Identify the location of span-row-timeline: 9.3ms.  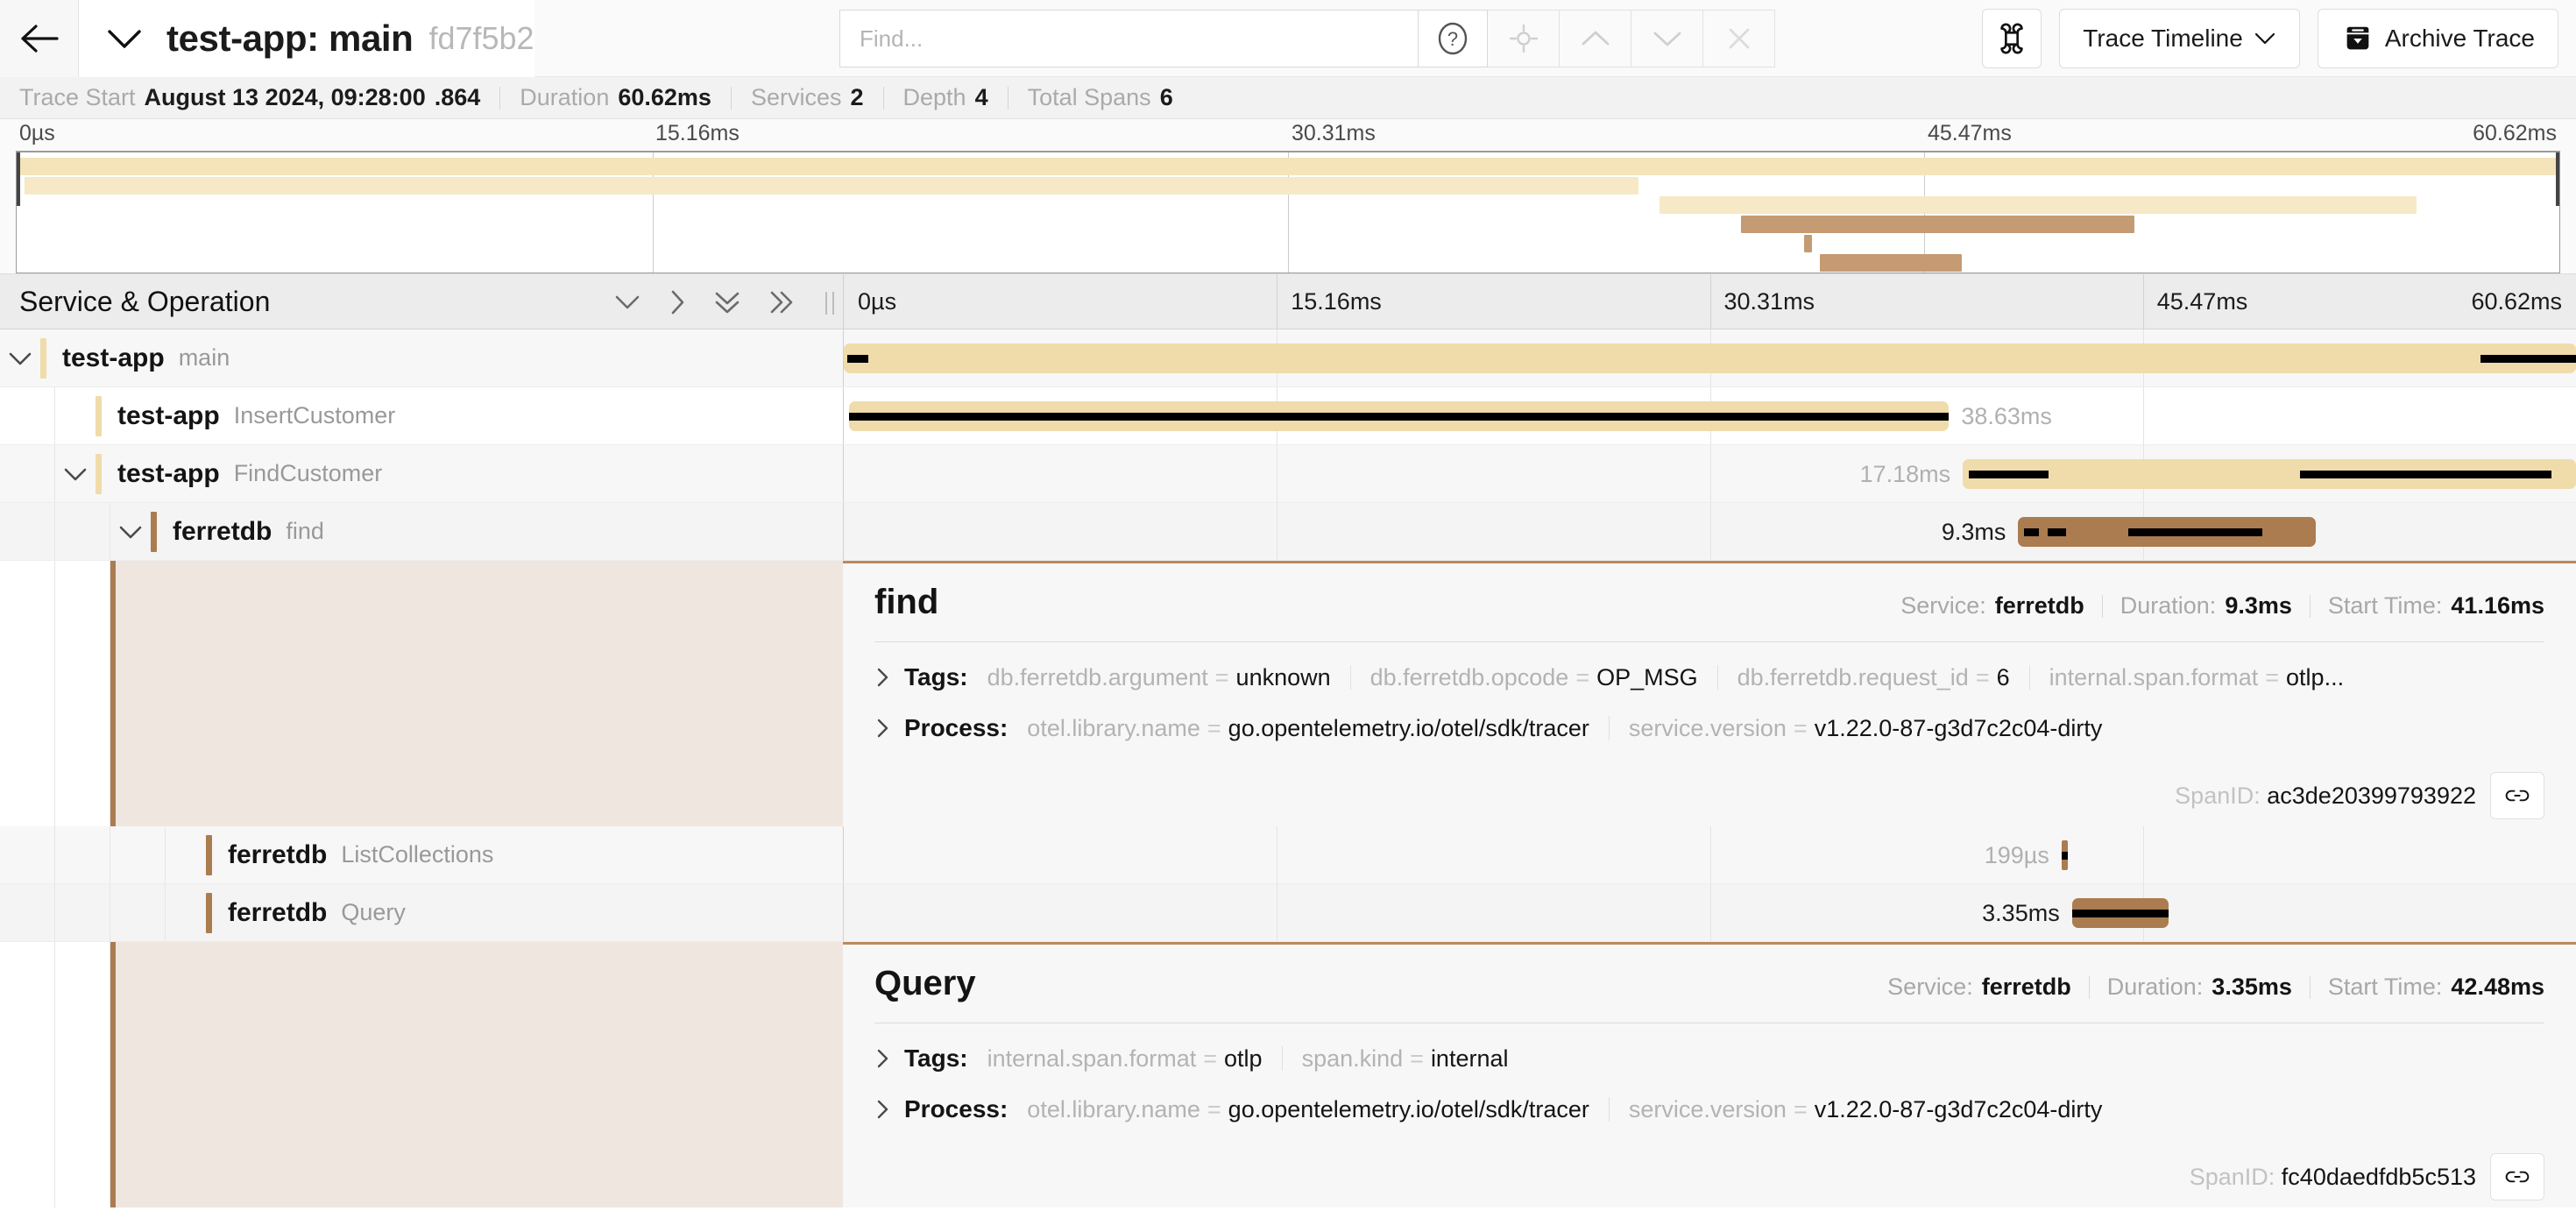
(1709, 531).